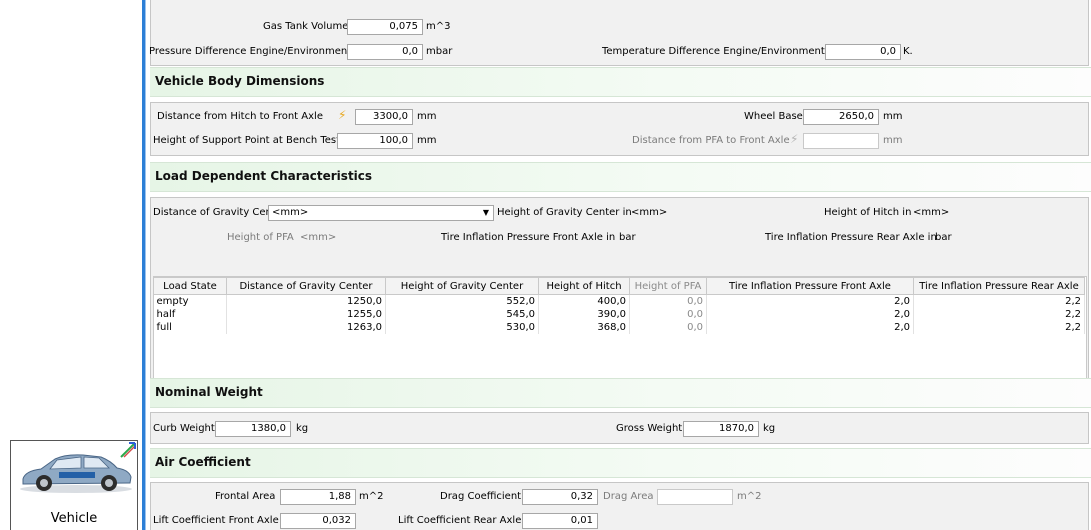 This screenshot has width=1091, height=530. Describe the element at coordinates (620, 177) in the screenshot. I see `section-load-dependent: Load Dependent Characteristics` at that location.